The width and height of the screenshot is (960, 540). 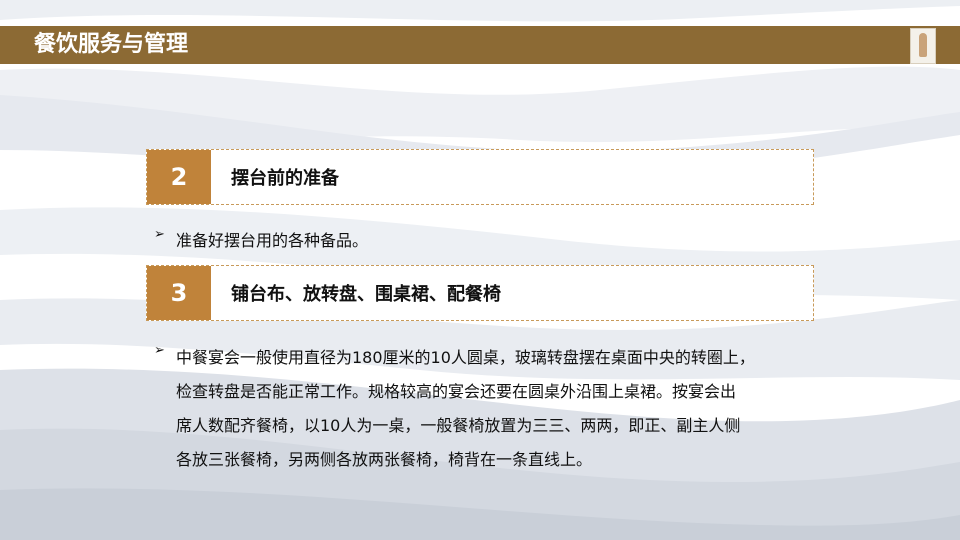 What do you see at coordinates (458, 425) in the screenshot?
I see `paragraph-line: 席人数配齐餐椅，以10人为一桌，一般餐椅放置为三三、两两，即正、副主人侧` at bounding box center [458, 425].